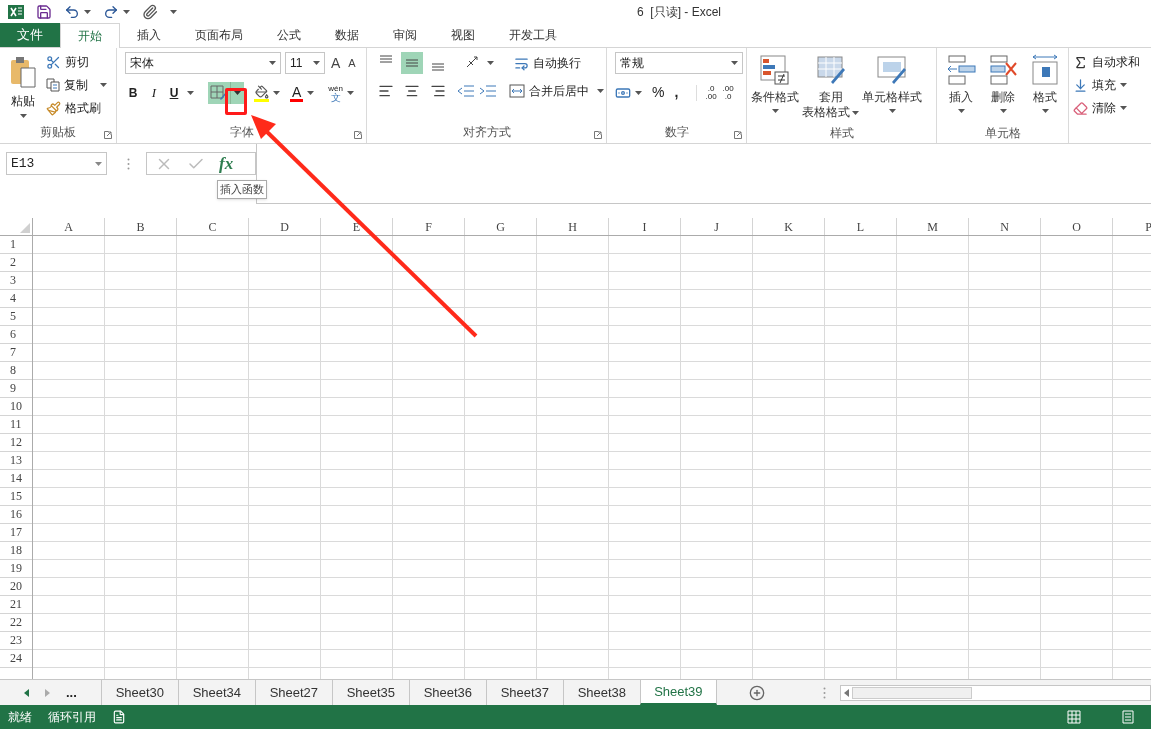 The width and height of the screenshot is (1151, 729). I want to click on row-header: 3, so click(16, 281).